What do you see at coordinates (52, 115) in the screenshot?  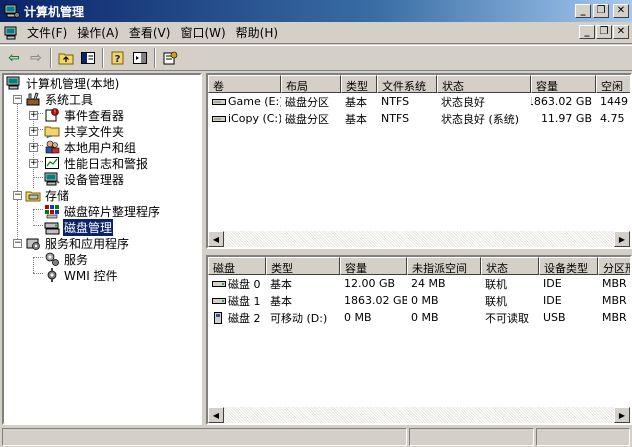 I see `event-viewer-icon: !` at bounding box center [52, 115].